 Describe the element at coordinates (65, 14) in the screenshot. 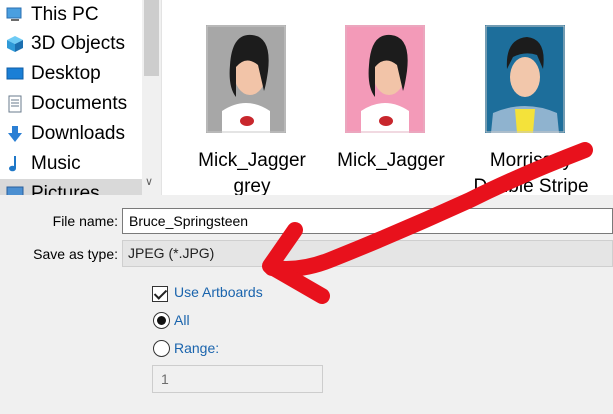

I see `nav-item-label: This PC` at that location.